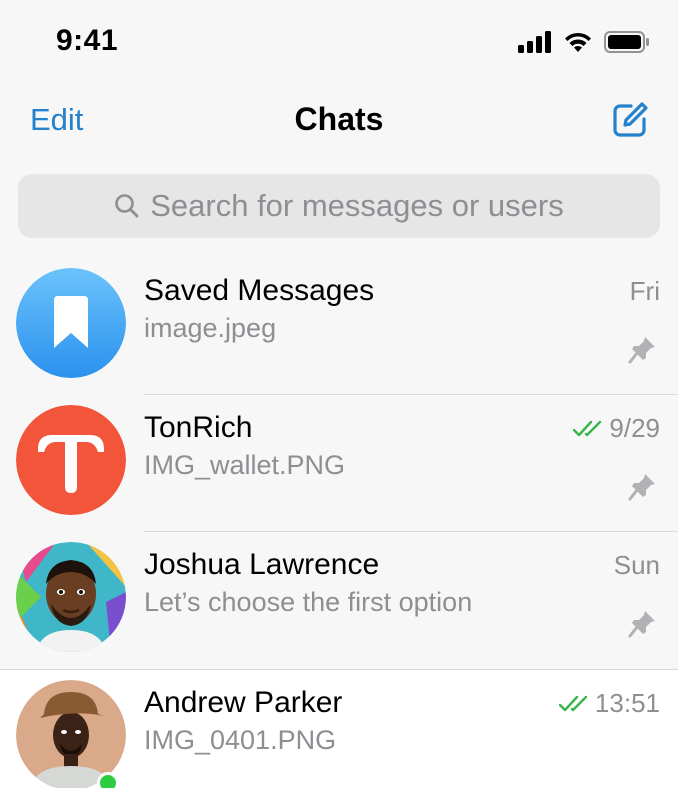 This screenshot has height=788, width=678. I want to click on status-bar: 9:41, so click(339, 44).